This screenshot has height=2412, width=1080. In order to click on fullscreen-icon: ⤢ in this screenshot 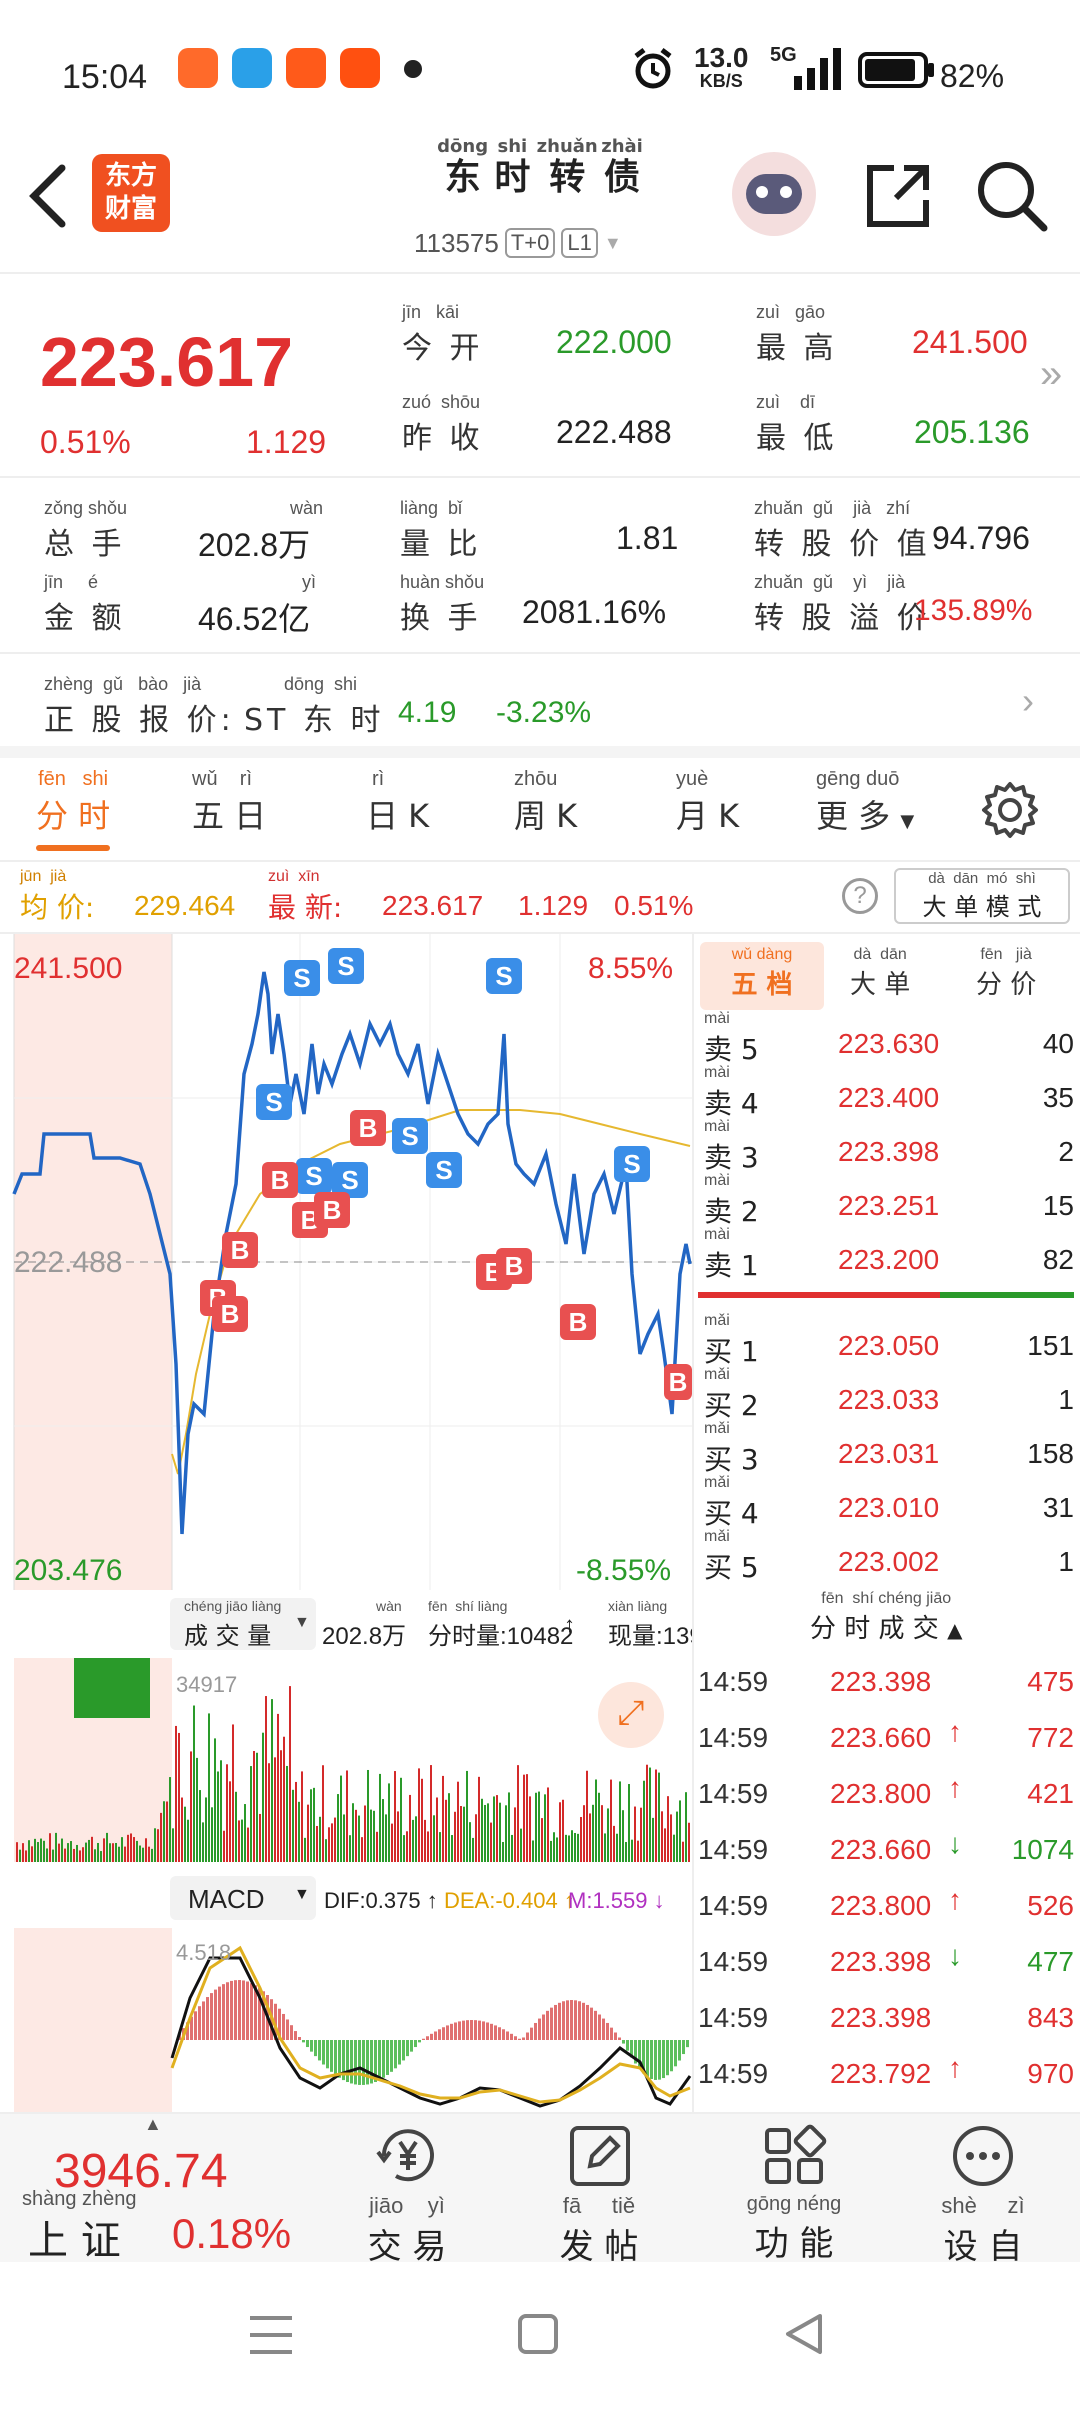, I will do `click(631, 1715)`.